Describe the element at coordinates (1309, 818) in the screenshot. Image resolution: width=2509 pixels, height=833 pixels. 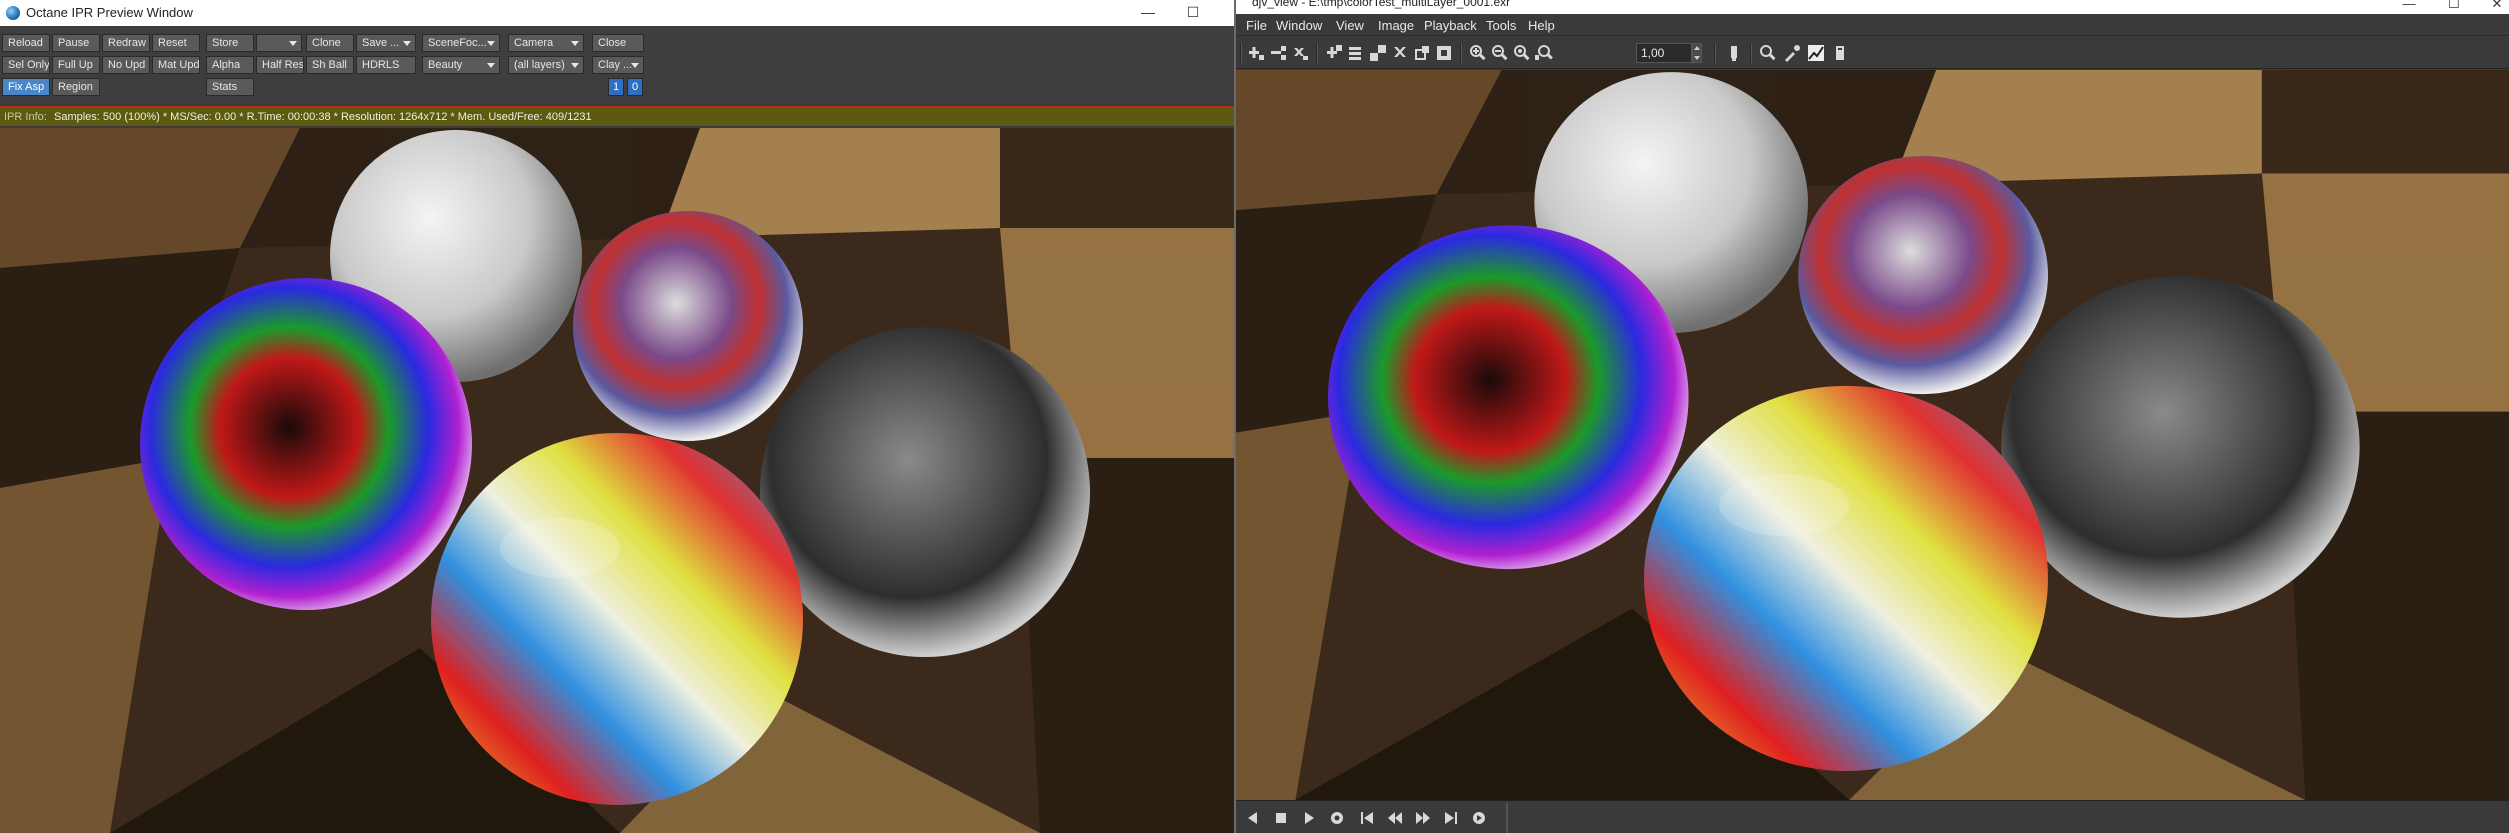
I see `play-icon` at that location.